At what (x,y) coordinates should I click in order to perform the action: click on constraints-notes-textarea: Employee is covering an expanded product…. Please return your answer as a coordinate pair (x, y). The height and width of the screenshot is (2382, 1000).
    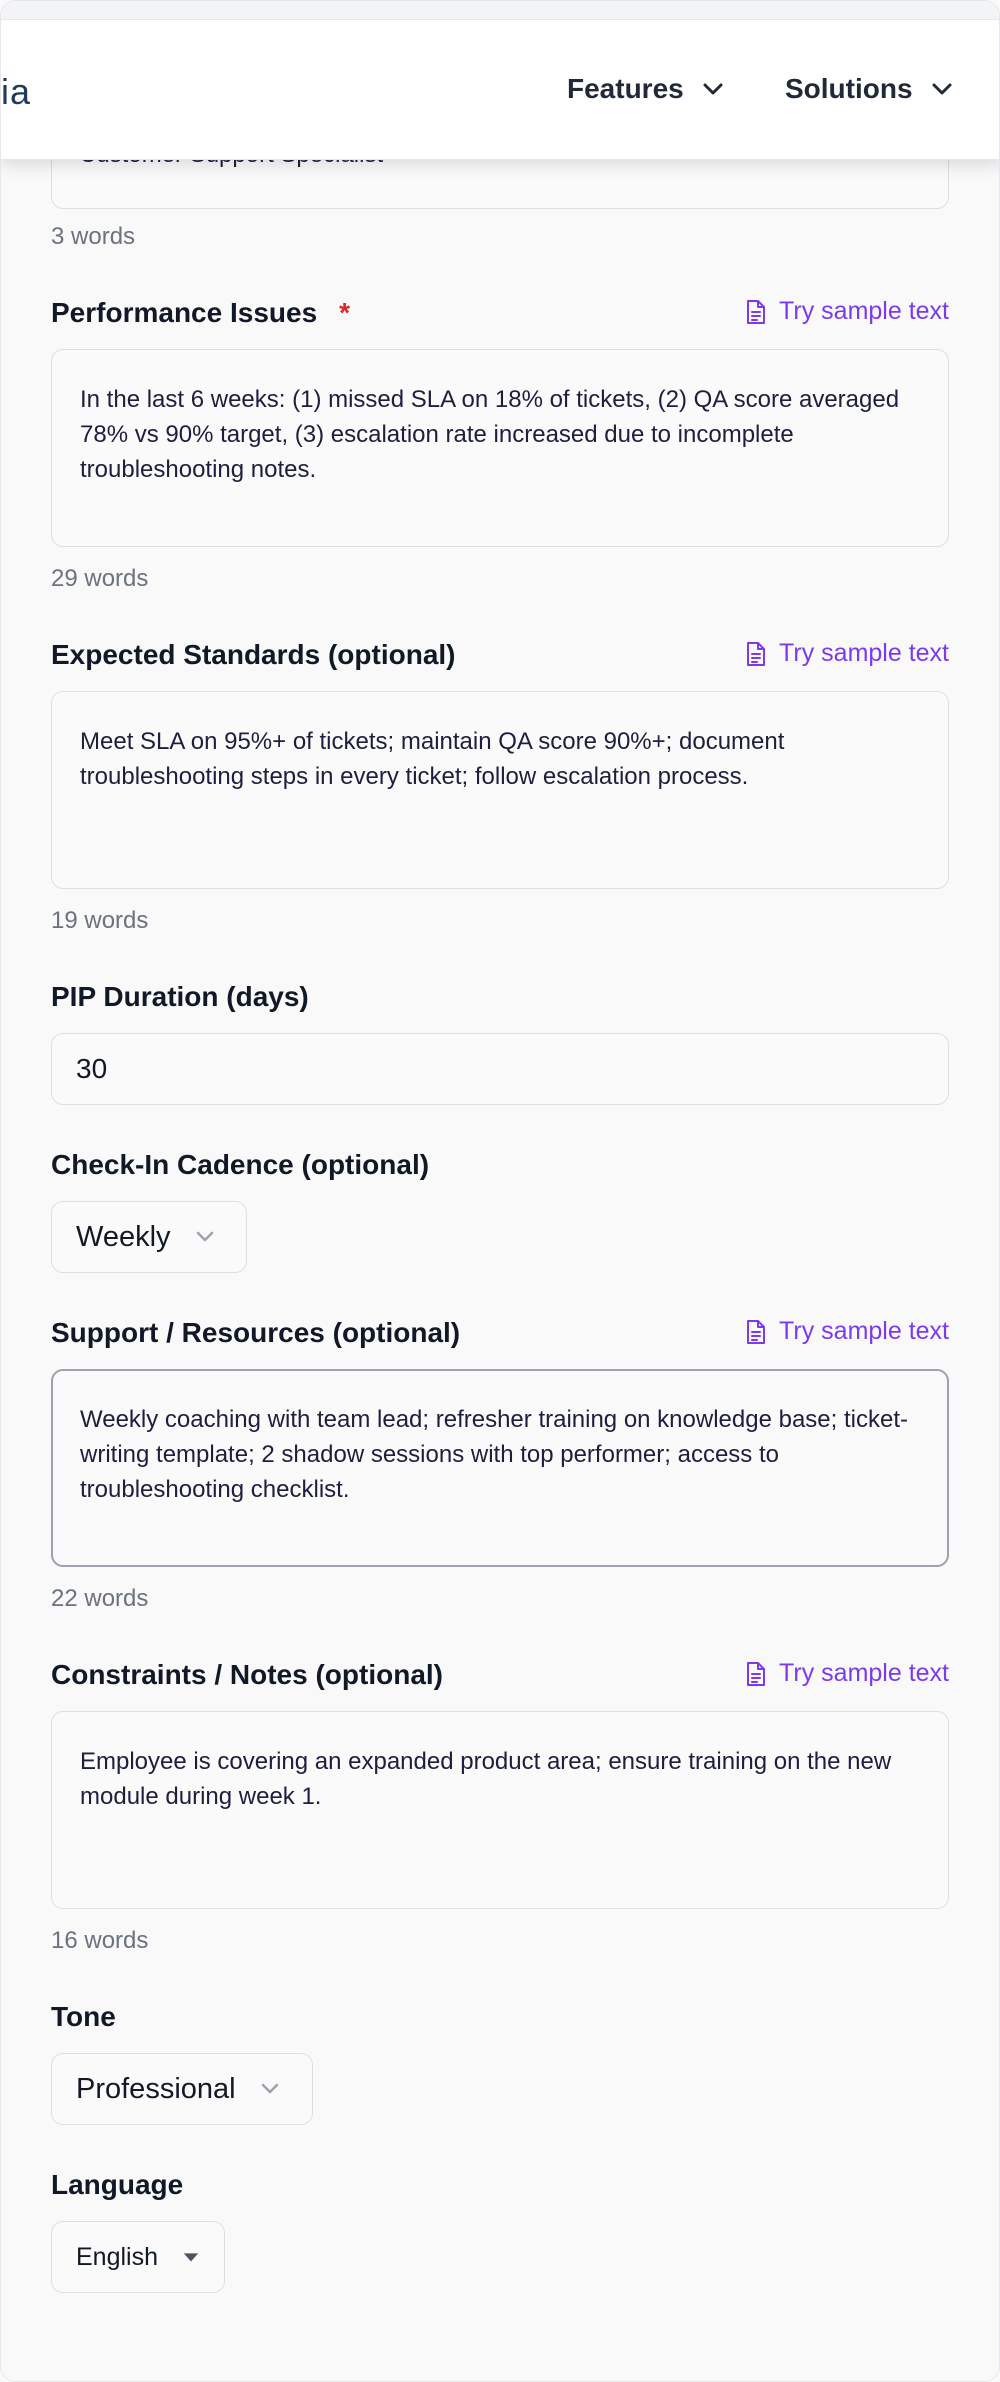
    Looking at the image, I should click on (500, 1810).